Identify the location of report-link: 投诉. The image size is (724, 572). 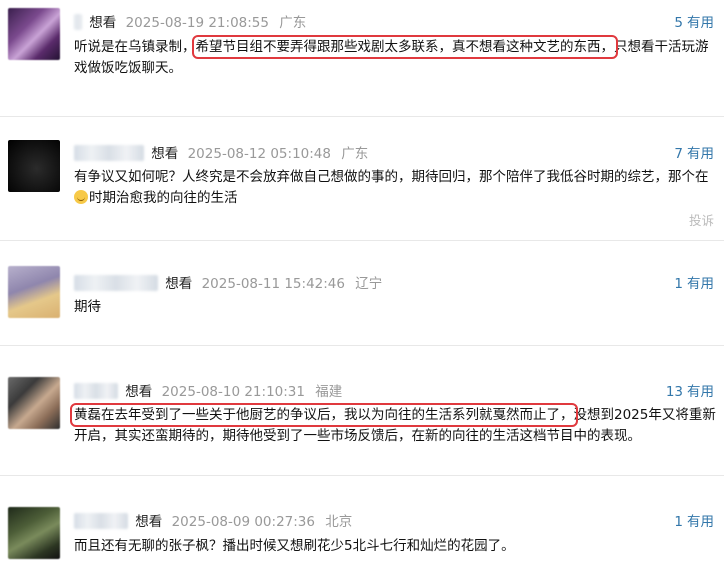
(701, 219).